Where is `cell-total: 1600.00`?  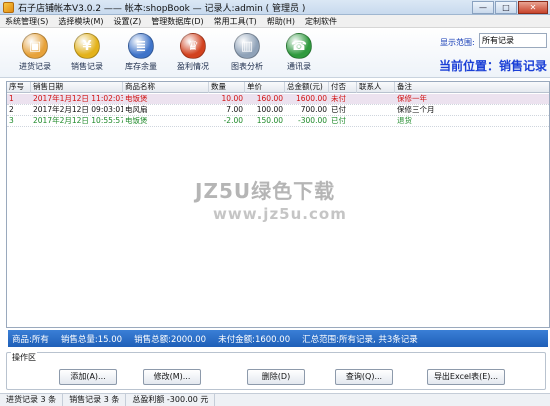
cell-total: 1600.00 is located at coordinates (311, 98).